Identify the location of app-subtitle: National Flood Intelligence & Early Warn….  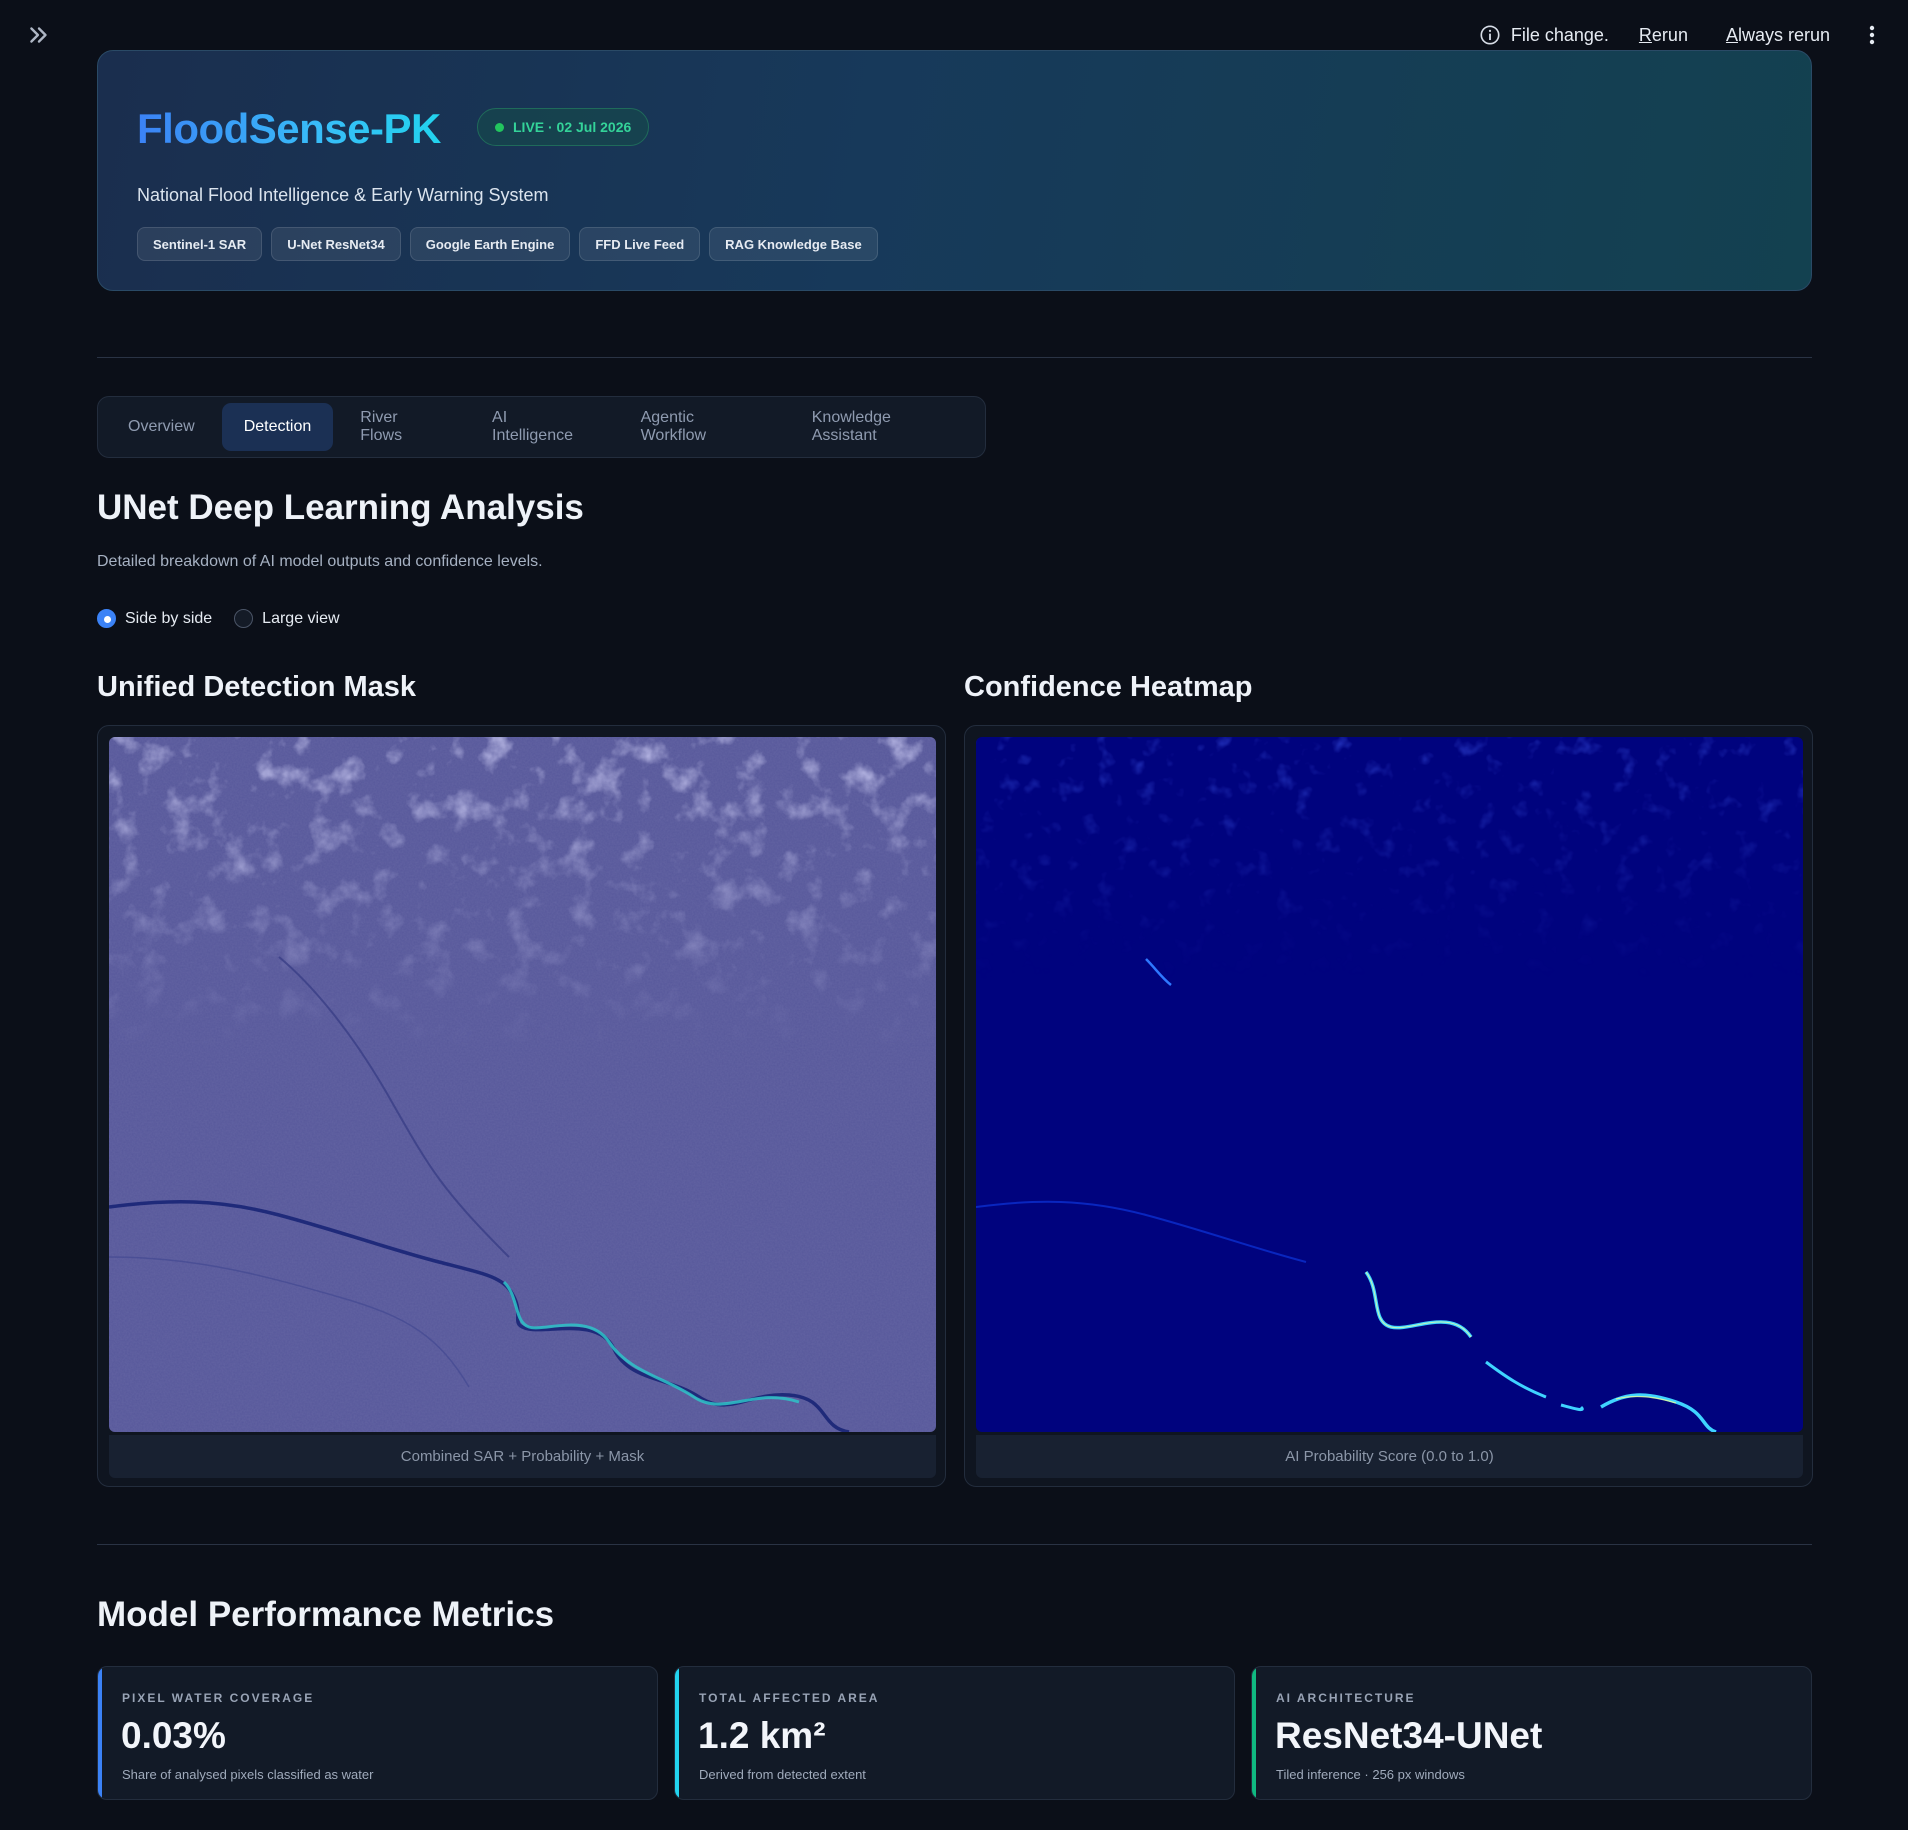
(343, 195).